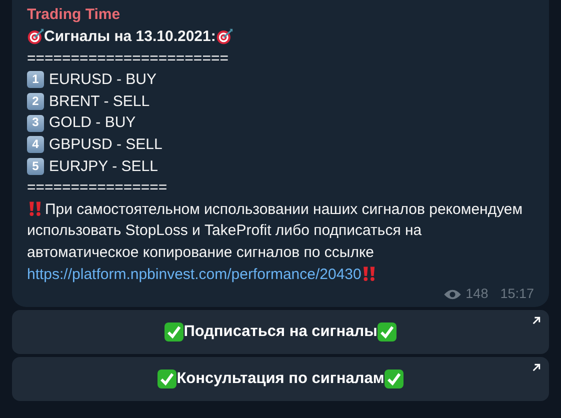 The image size is (561, 418). I want to click on signal-text: EURJPY - SELL, so click(103, 166).